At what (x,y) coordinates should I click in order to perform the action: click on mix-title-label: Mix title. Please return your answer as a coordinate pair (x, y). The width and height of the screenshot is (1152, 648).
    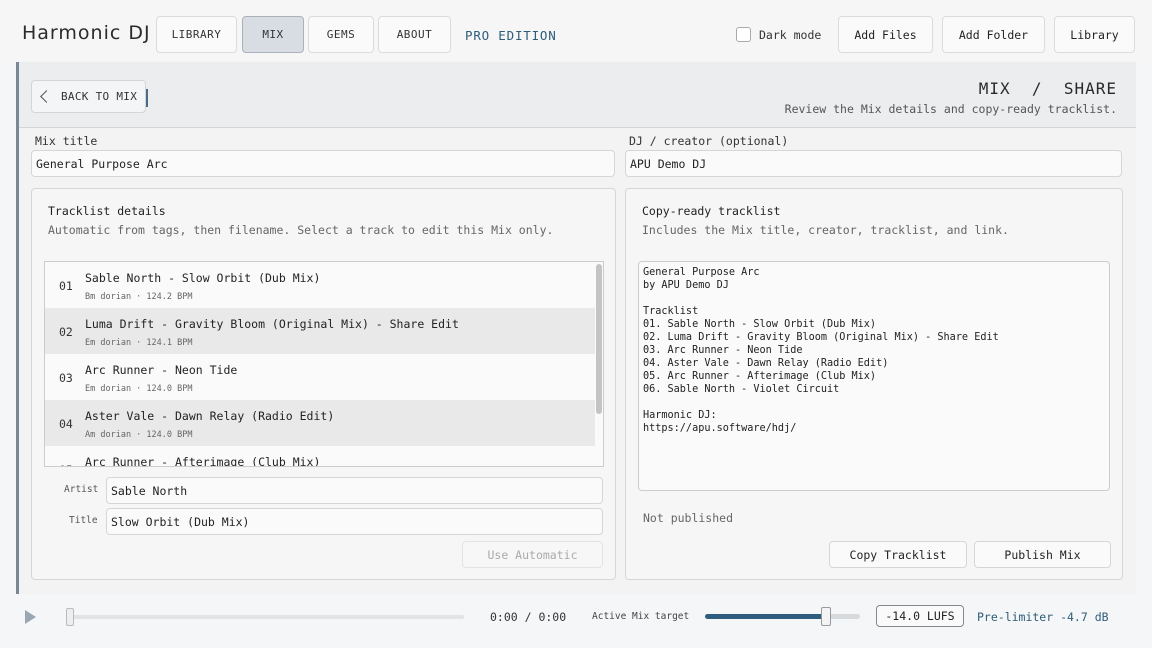
    Looking at the image, I should click on (66, 141).